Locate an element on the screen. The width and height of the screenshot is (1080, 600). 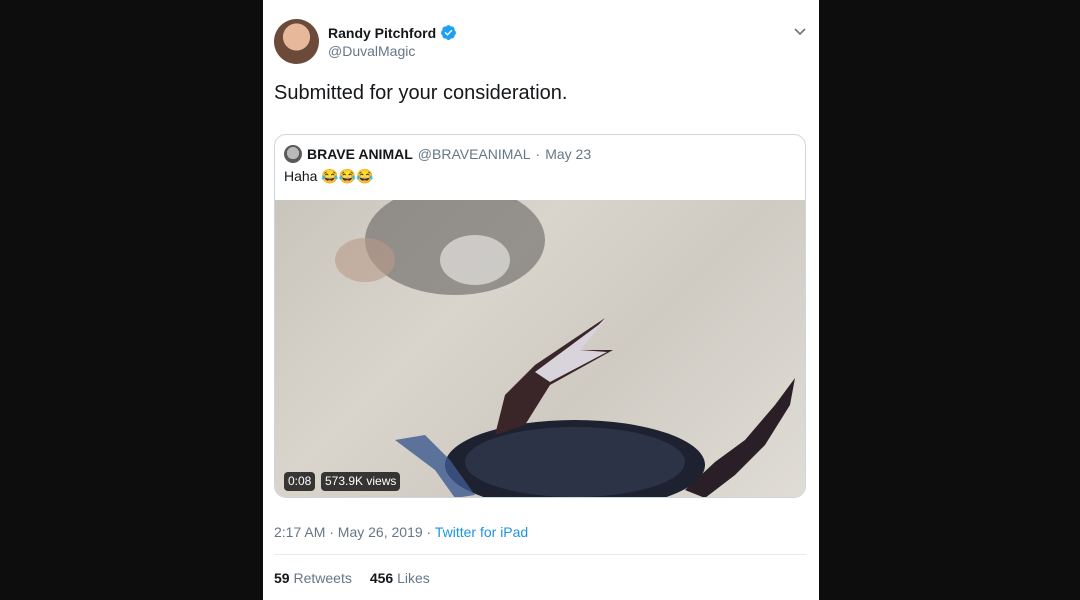
retweets-count: 59 is located at coordinates (282, 578).